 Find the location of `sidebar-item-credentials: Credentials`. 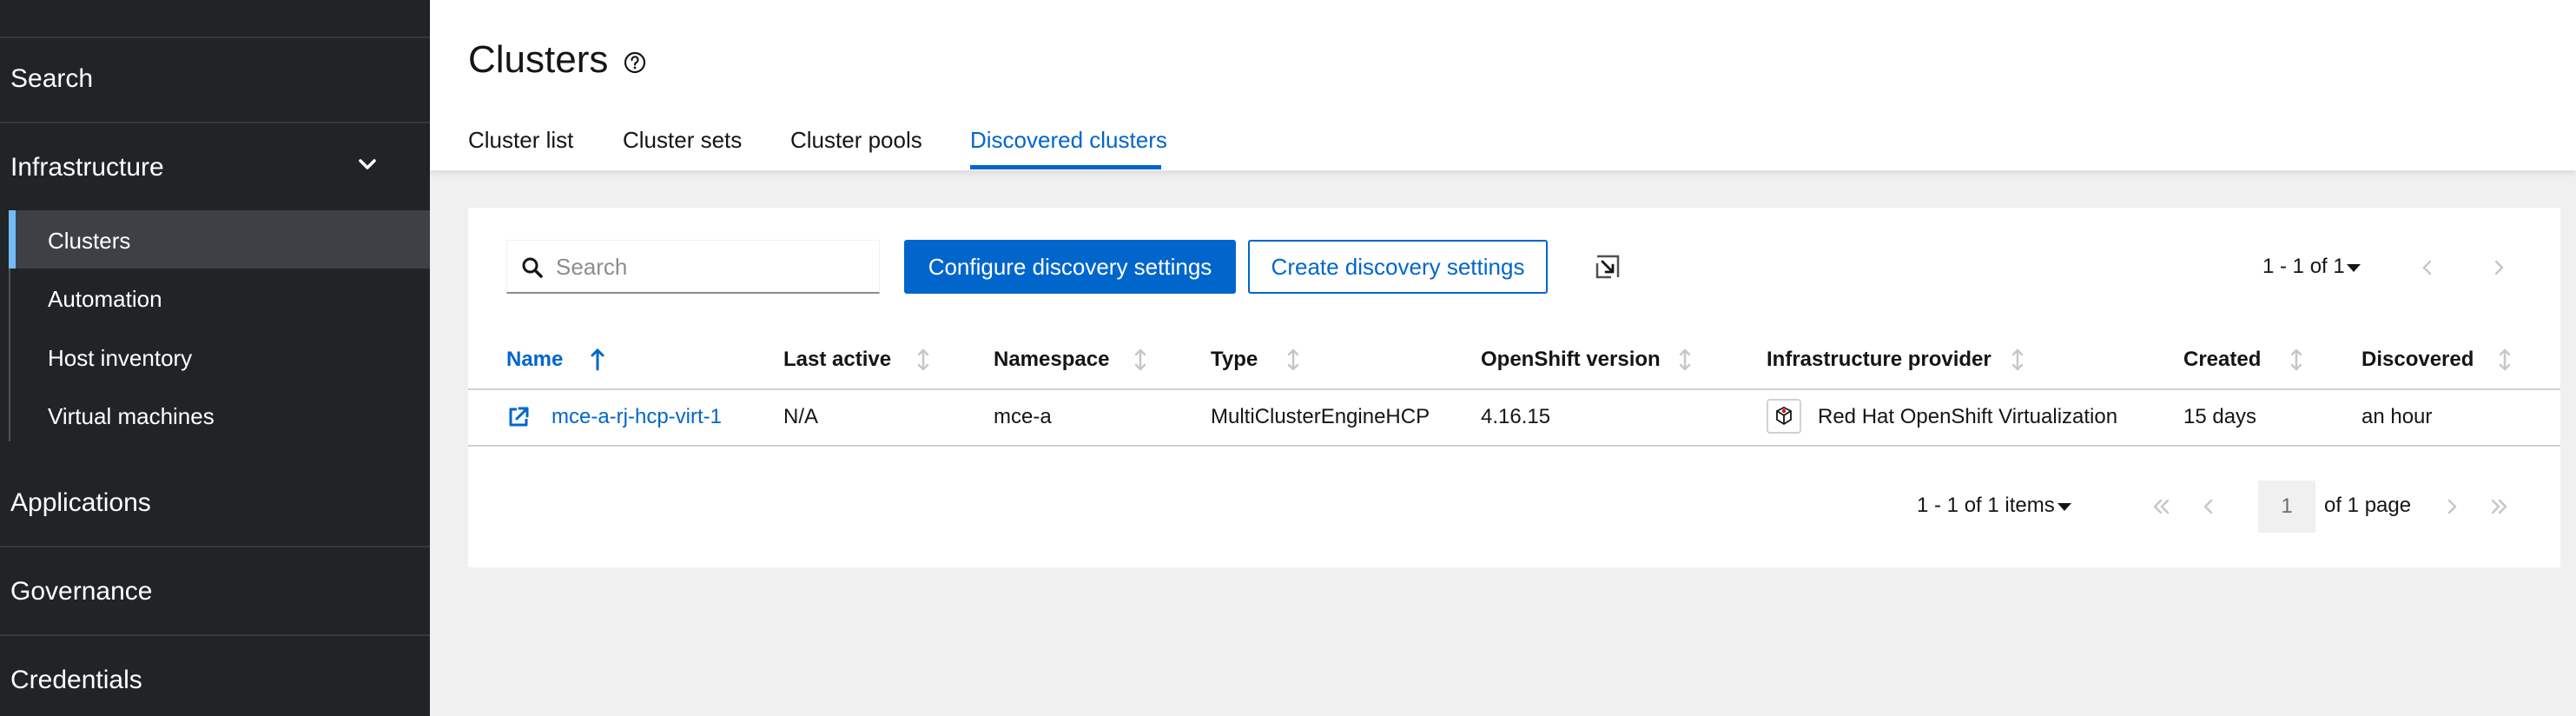

sidebar-item-credentials: Credentials is located at coordinates (76, 680).